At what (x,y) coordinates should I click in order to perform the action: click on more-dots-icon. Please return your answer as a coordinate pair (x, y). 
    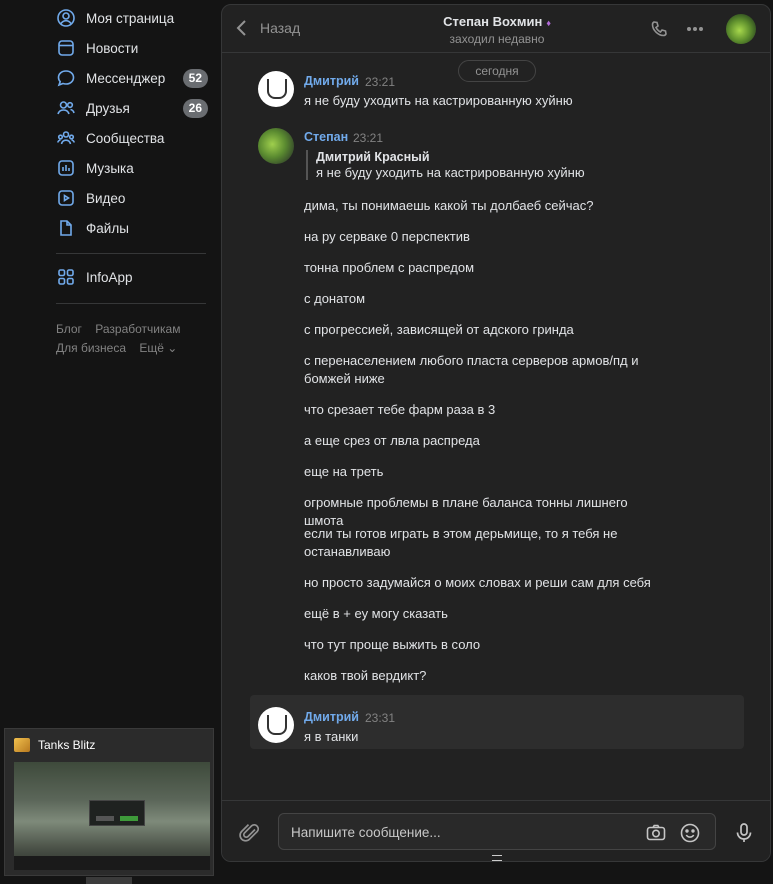
    Looking at the image, I should click on (695, 29).